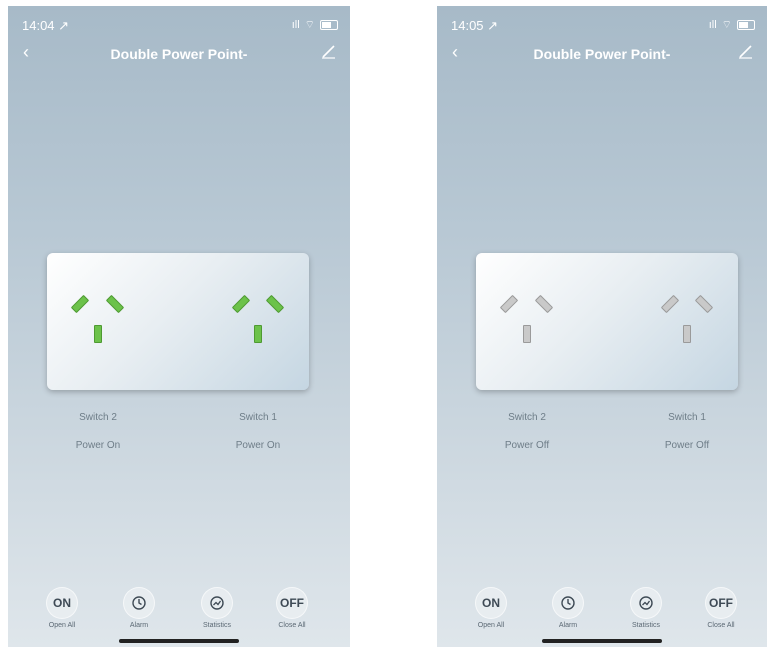  What do you see at coordinates (475, 25) in the screenshot?
I see `status-time: 14:05 ↗` at bounding box center [475, 25].